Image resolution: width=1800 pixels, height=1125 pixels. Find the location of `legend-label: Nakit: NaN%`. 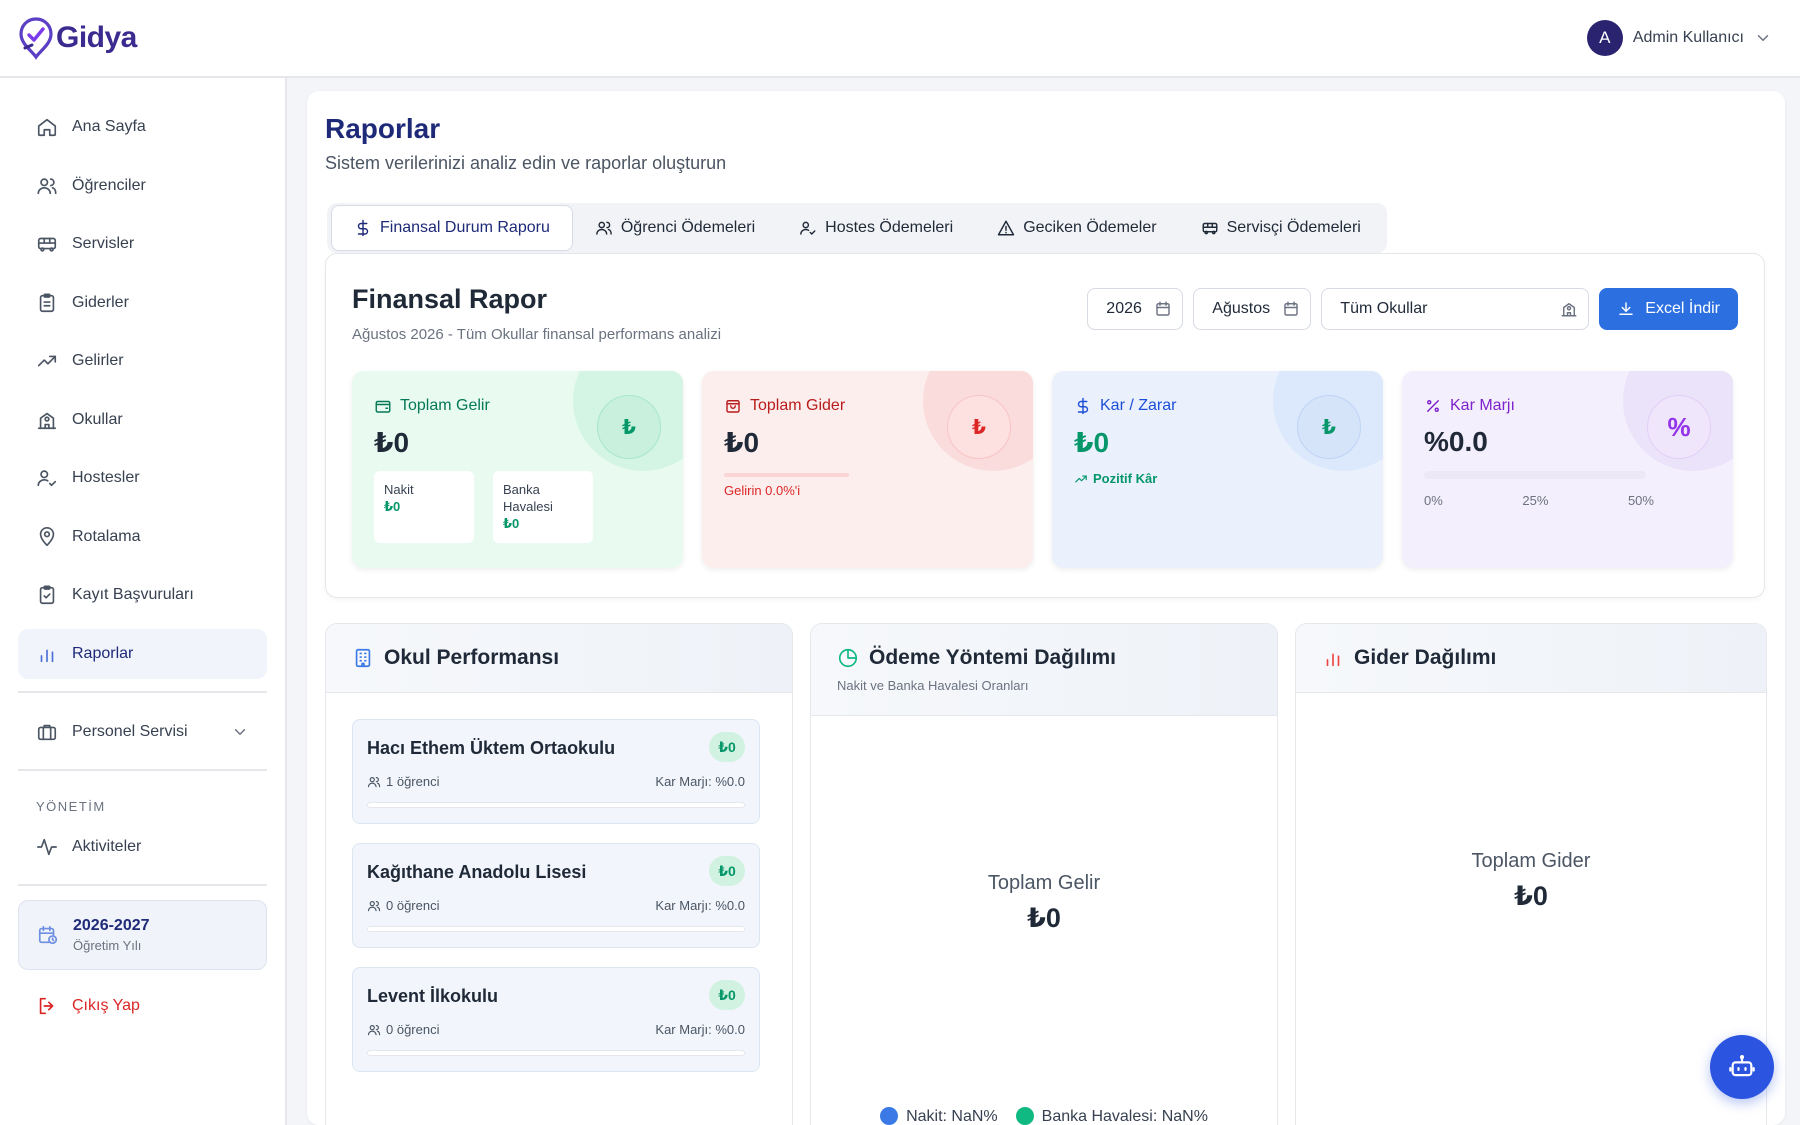

legend-label: Nakit: NaN% is located at coordinates (952, 1116).